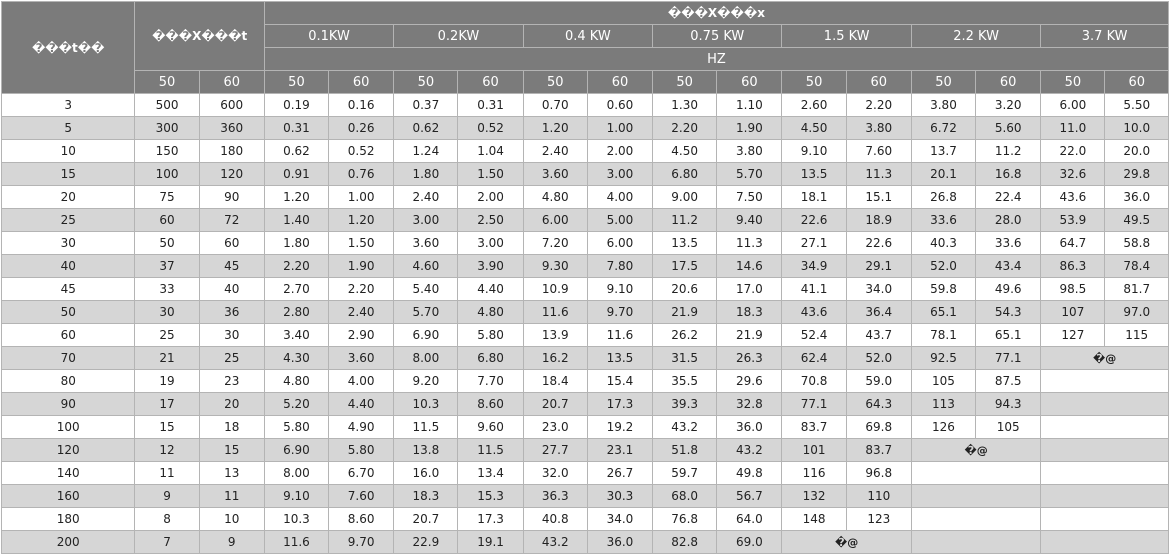 The height and width of the screenshot is (558, 1170). I want to click on table-cell: 19.1, so click(490, 542).